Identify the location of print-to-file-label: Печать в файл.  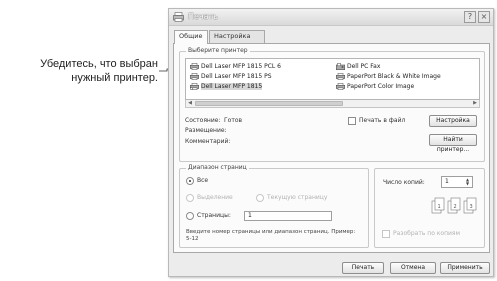
(382, 121).